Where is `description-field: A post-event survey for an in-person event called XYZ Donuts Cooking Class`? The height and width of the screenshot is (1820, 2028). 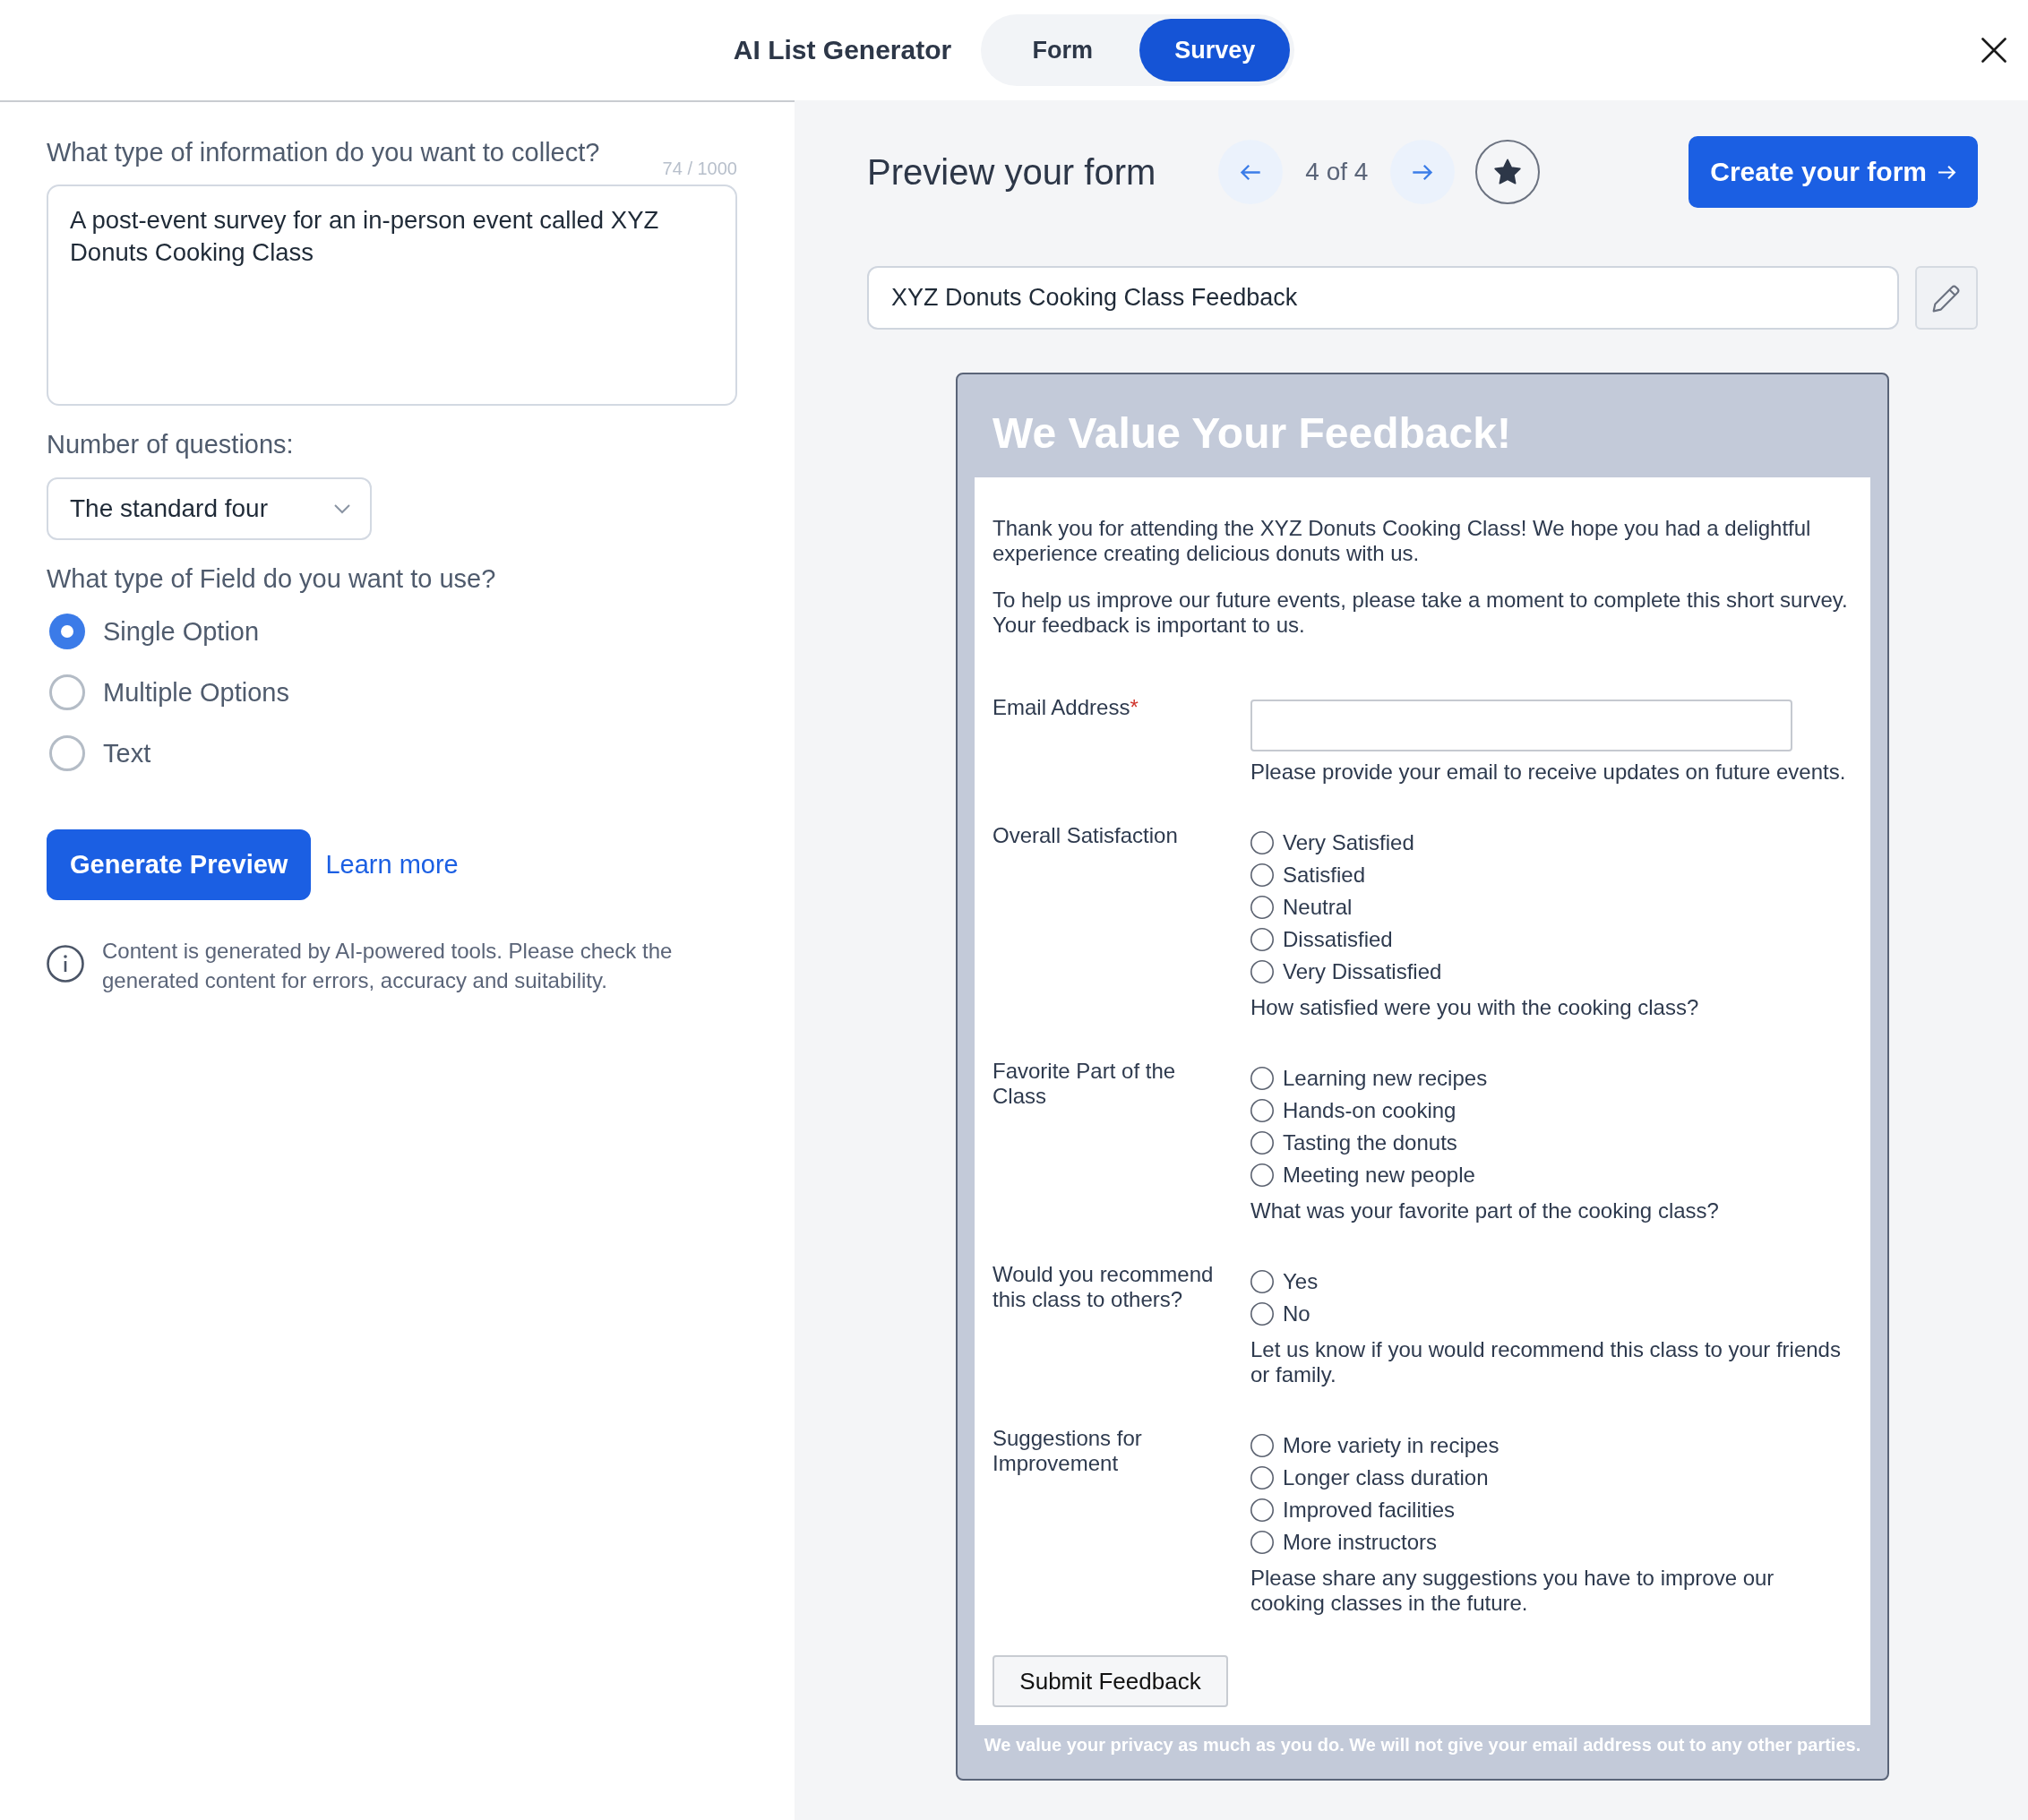
description-field: A post-event survey for an in-person event called XYZ Donuts Cooking Class is located at coordinates (392, 295).